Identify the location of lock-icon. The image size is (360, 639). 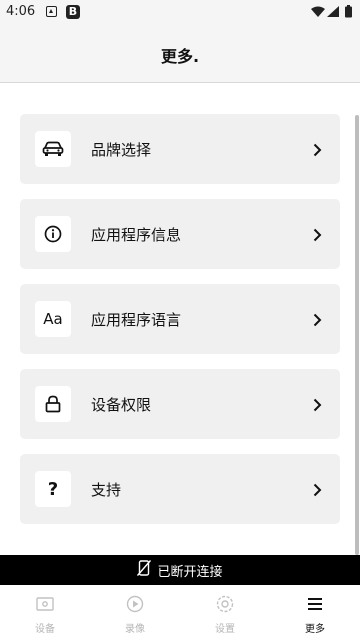
(53, 404).